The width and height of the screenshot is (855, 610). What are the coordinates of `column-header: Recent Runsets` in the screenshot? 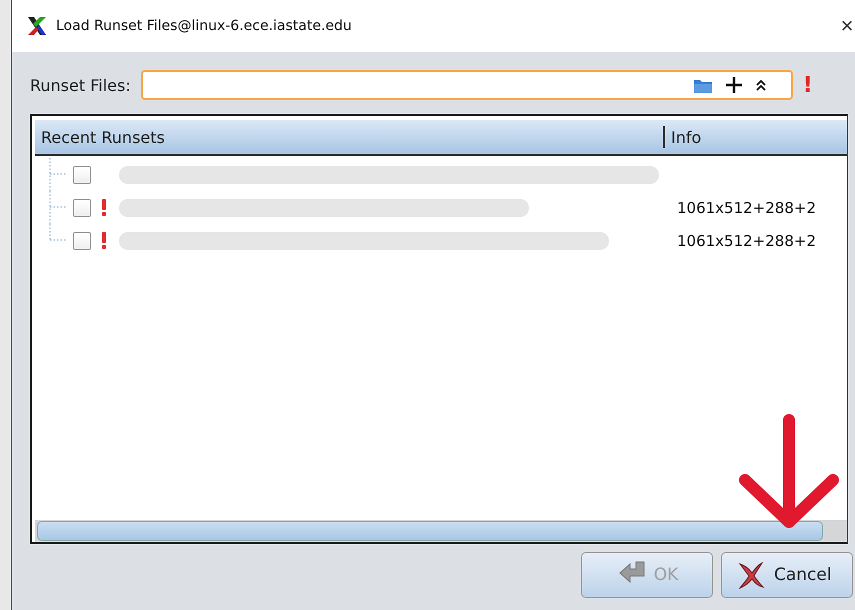 It's located at (350, 137).